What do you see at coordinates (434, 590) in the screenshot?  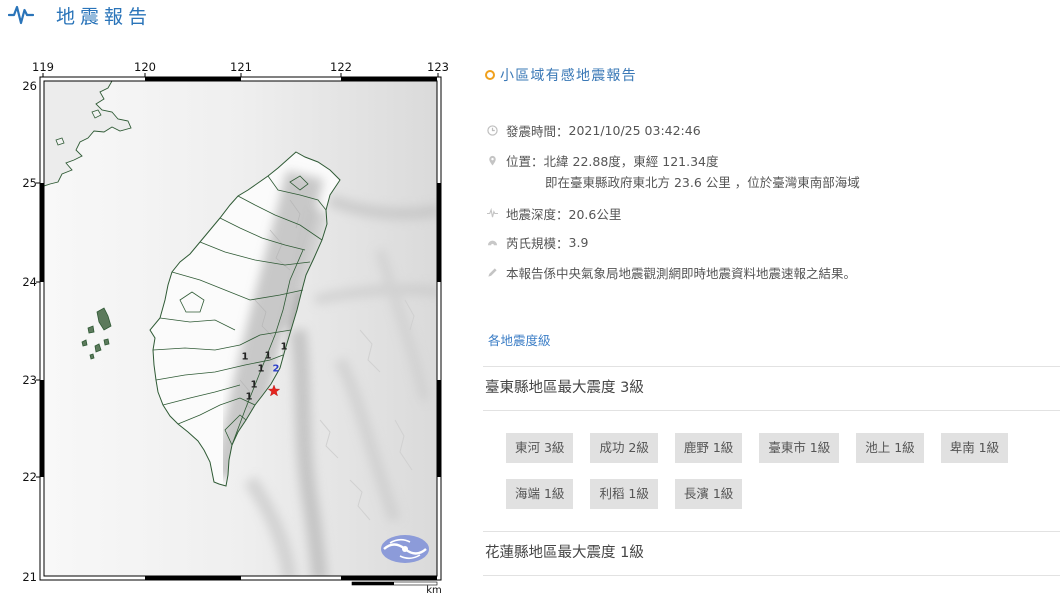 I see `scale-unit-label: km` at bounding box center [434, 590].